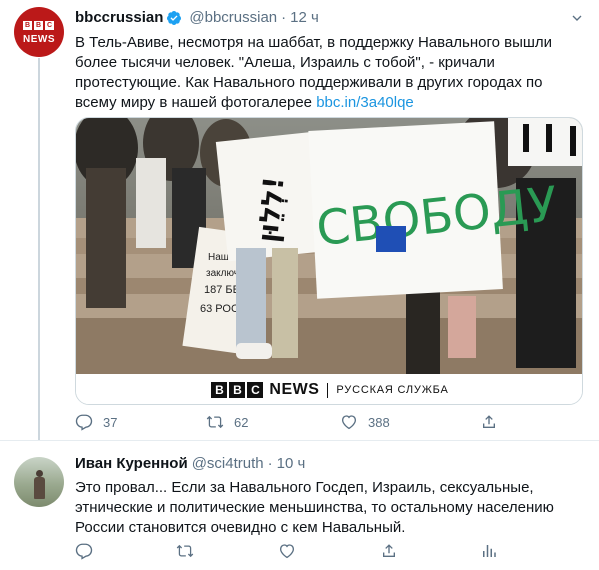 Image resolution: width=599 pixels, height=570 pixels. What do you see at coordinates (131, 463) in the screenshot?
I see `author-name: Иван Куренной` at bounding box center [131, 463].